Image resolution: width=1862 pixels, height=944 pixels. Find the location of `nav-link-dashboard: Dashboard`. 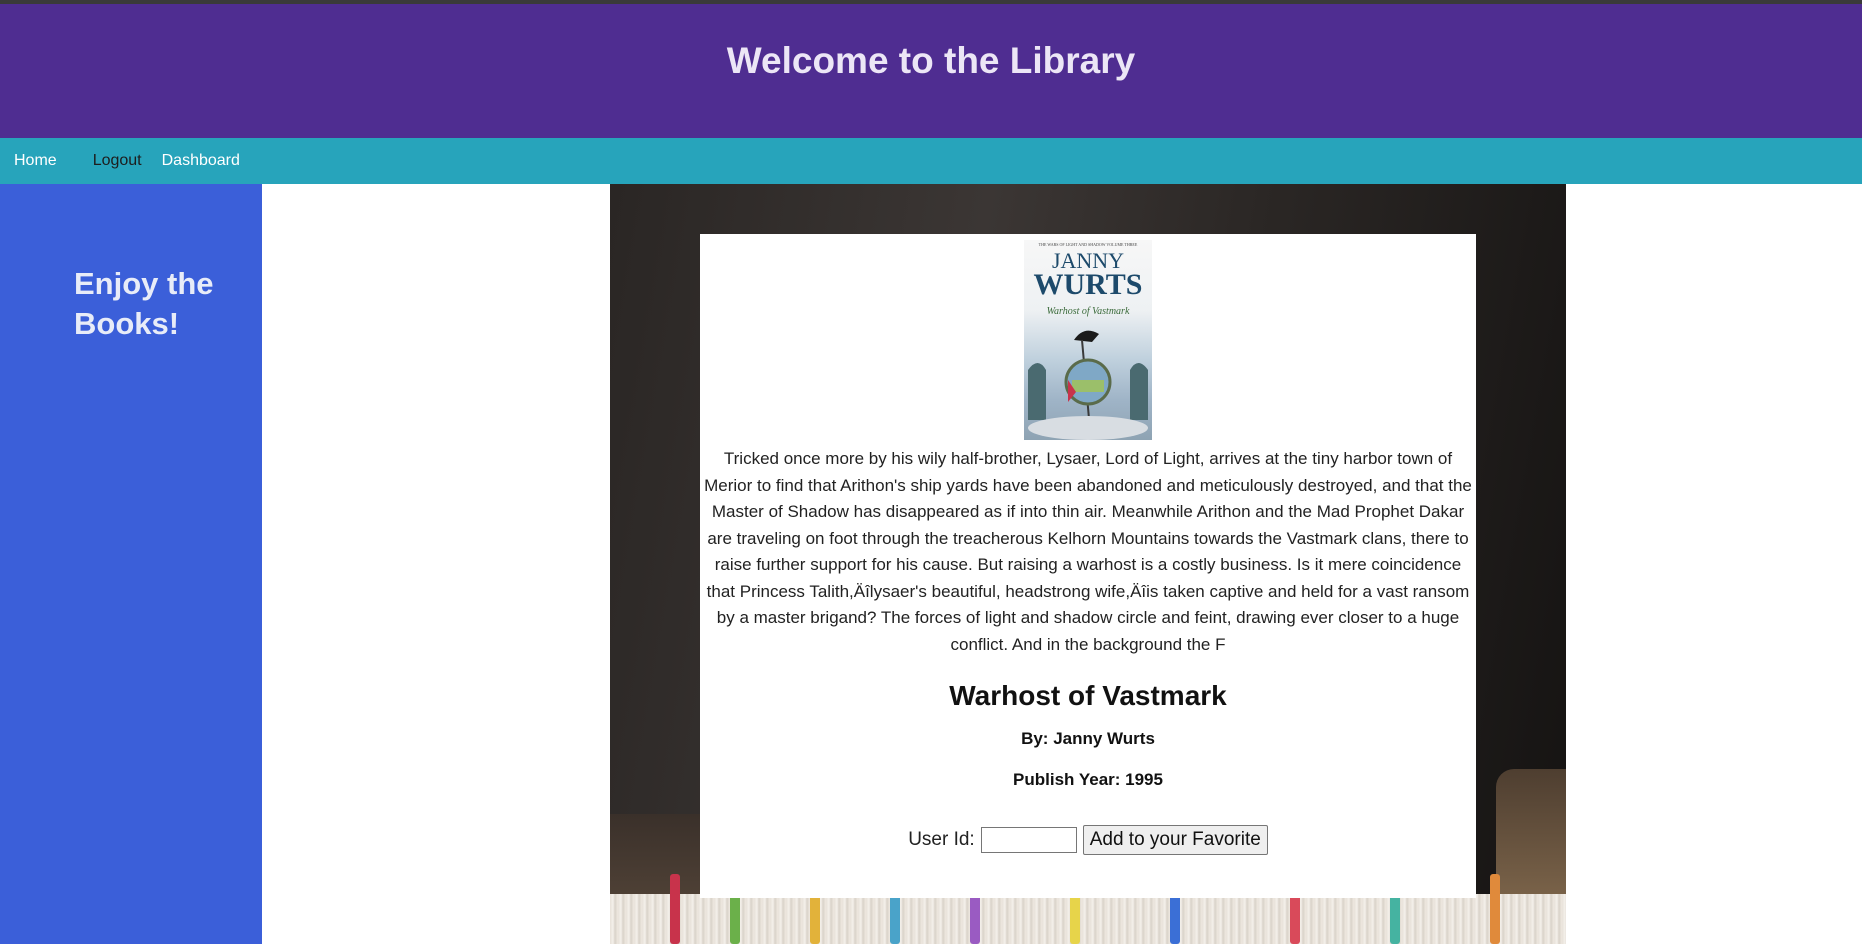

nav-link-dashboard: Dashboard is located at coordinates (201, 161).